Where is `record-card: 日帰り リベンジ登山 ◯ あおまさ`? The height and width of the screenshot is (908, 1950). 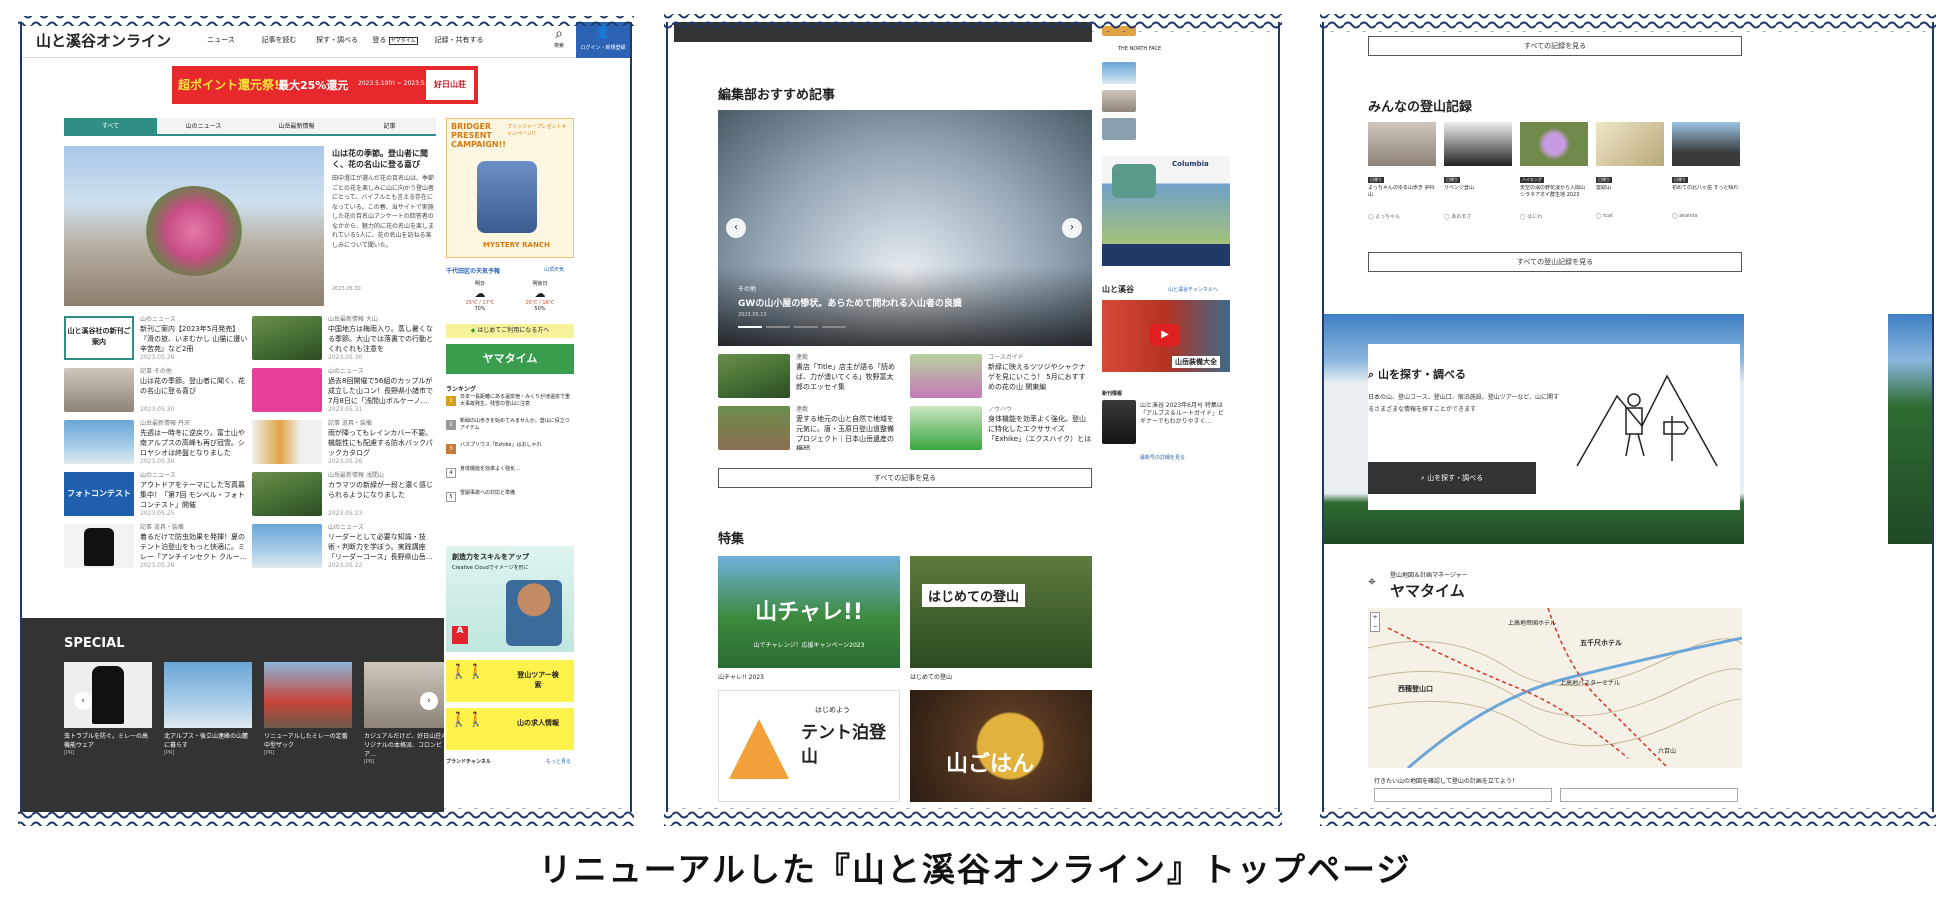 record-card: 日帰り リベンジ登山 ◯ あおまさ is located at coordinates (1478, 171).